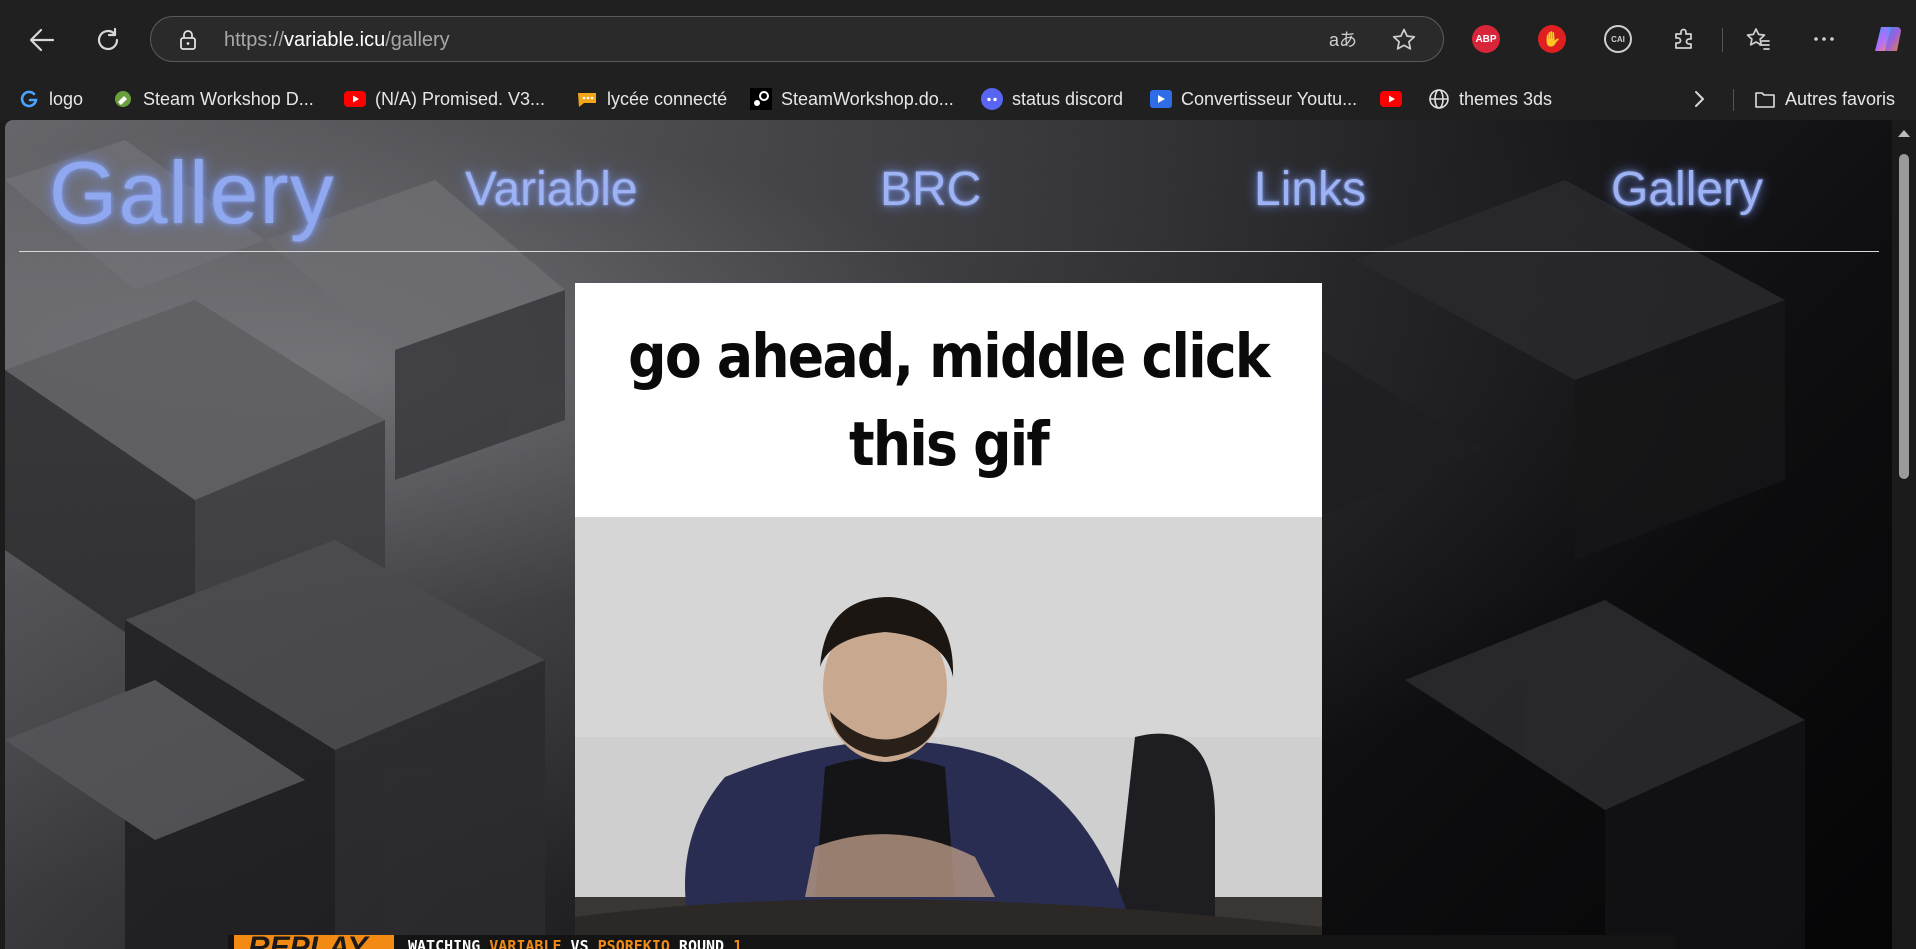 The image size is (1916, 949). I want to click on url-path: /gallery, so click(417, 40).